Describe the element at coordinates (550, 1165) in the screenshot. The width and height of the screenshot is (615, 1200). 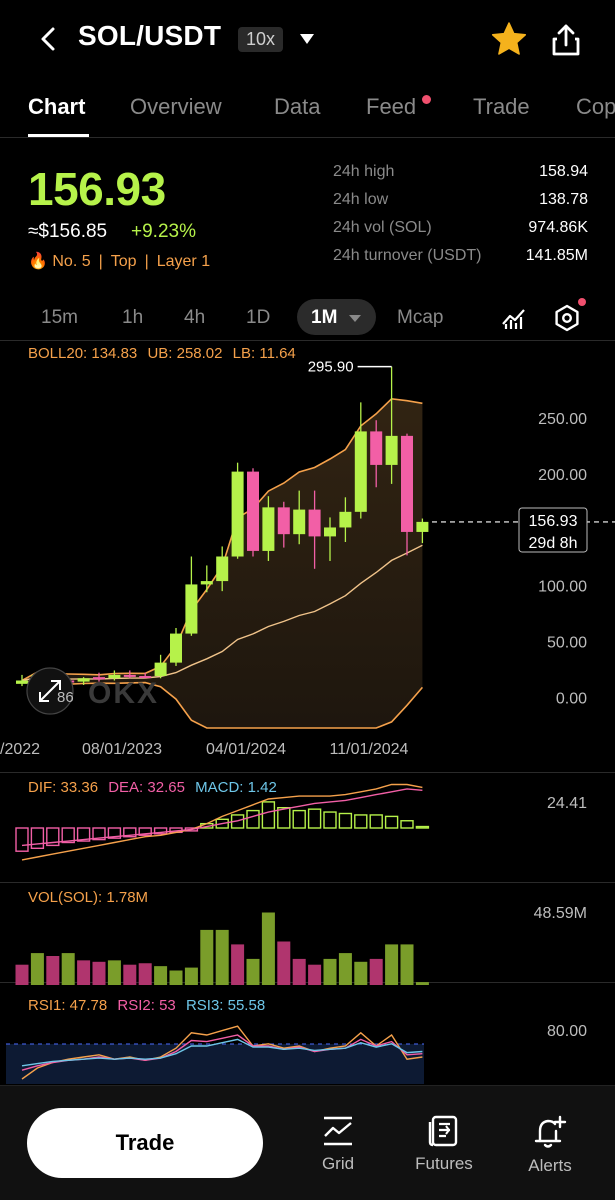
I see `alerts-label: Alerts` at that location.